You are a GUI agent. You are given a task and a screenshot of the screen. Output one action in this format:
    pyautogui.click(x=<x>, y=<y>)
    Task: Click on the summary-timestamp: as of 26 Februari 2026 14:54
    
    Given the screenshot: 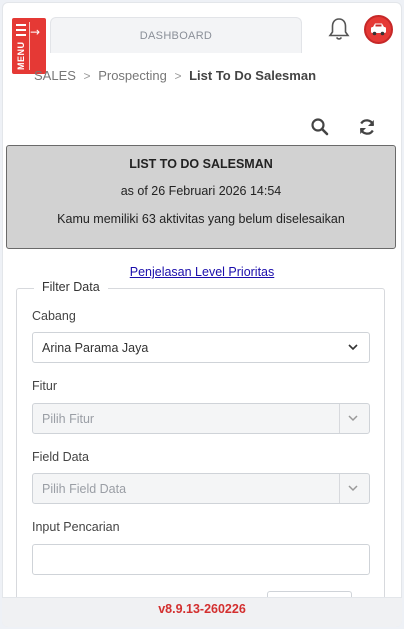 What is the action you would take?
    pyautogui.click(x=201, y=191)
    